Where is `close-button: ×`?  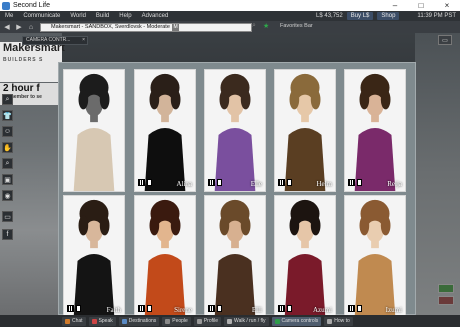 close-button: × is located at coordinates (447, 5).